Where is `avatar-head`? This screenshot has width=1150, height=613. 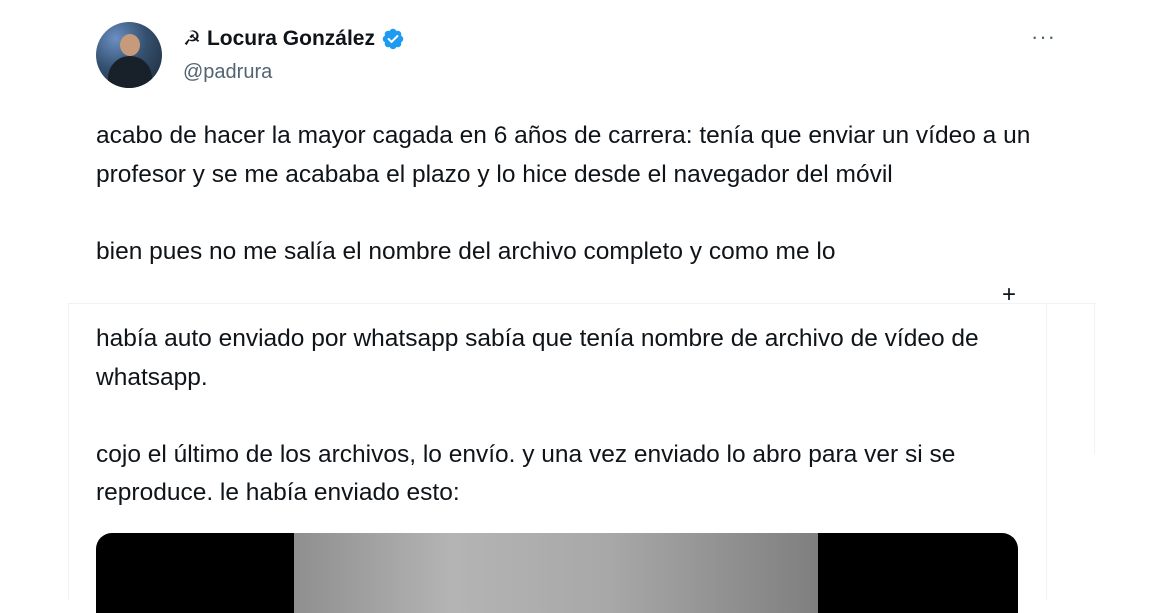
avatar-head is located at coordinates (130, 45).